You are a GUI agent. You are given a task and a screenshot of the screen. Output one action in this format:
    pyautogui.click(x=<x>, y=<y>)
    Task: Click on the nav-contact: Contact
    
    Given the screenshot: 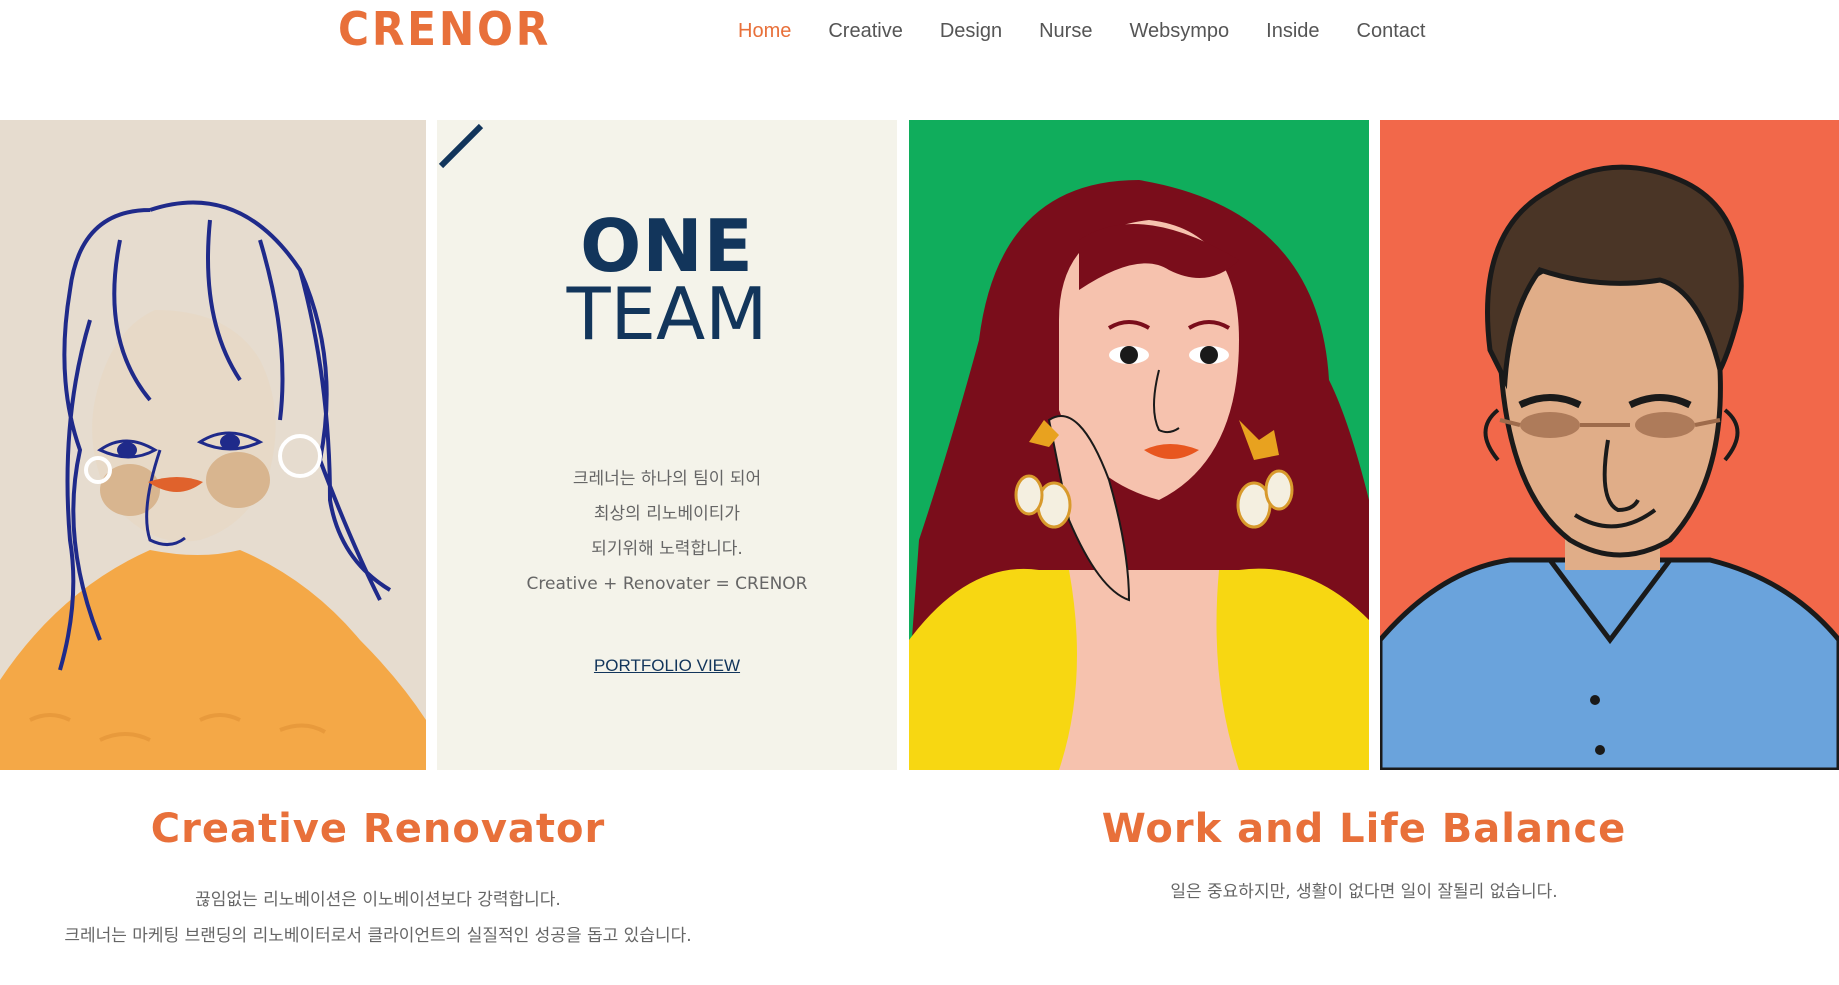 What is the action you would take?
    pyautogui.click(x=1391, y=34)
    